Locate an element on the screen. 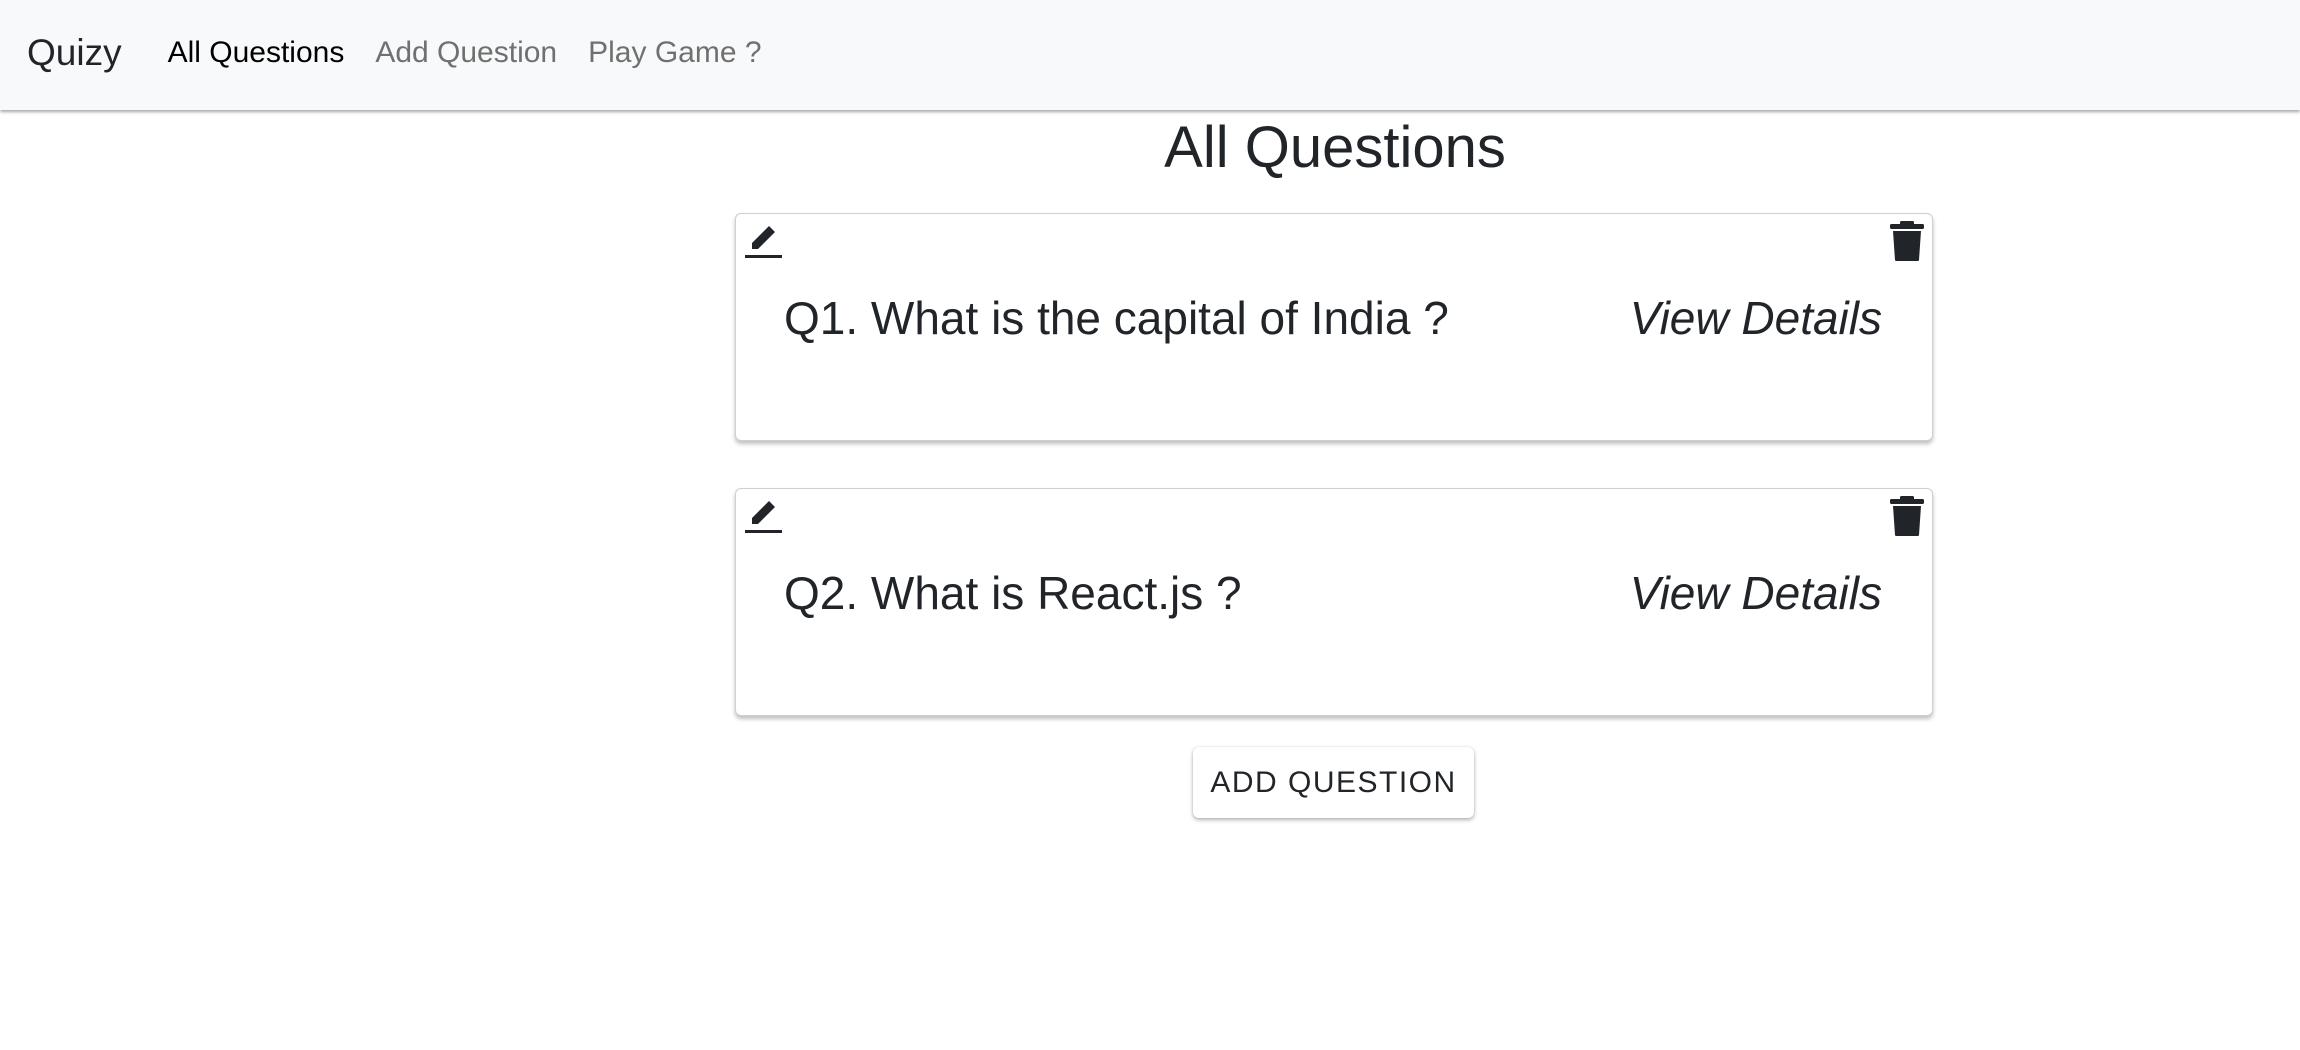 Image resolution: width=2300 pixels, height=1050 pixels. add-question-button: ADD QUESTION is located at coordinates (1333, 782).